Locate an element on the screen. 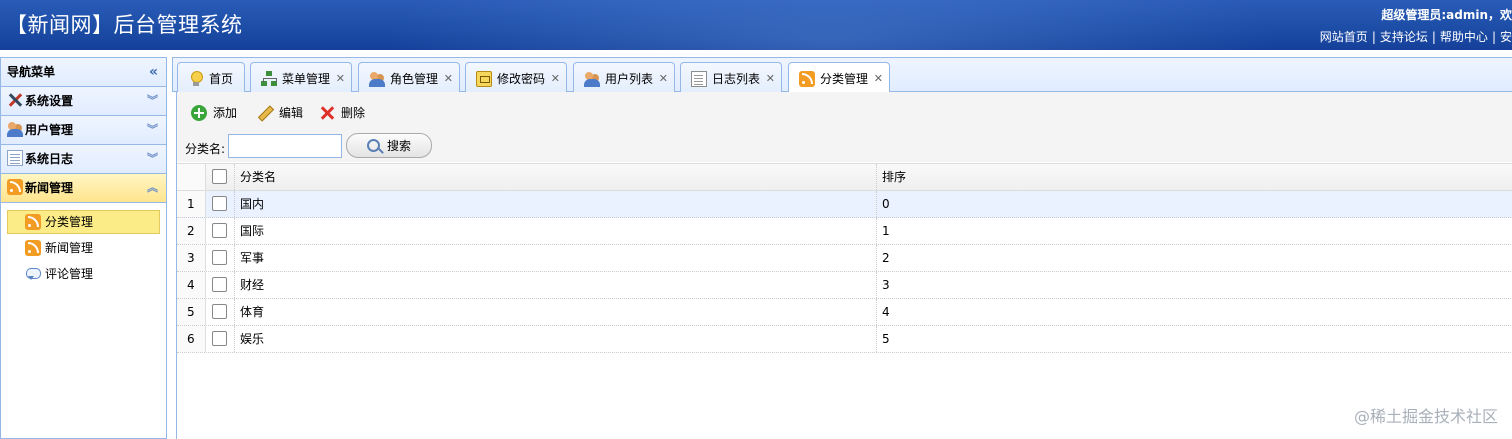 This screenshot has height=439, width=1512. sort-cell: 2 is located at coordinates (886, 258).